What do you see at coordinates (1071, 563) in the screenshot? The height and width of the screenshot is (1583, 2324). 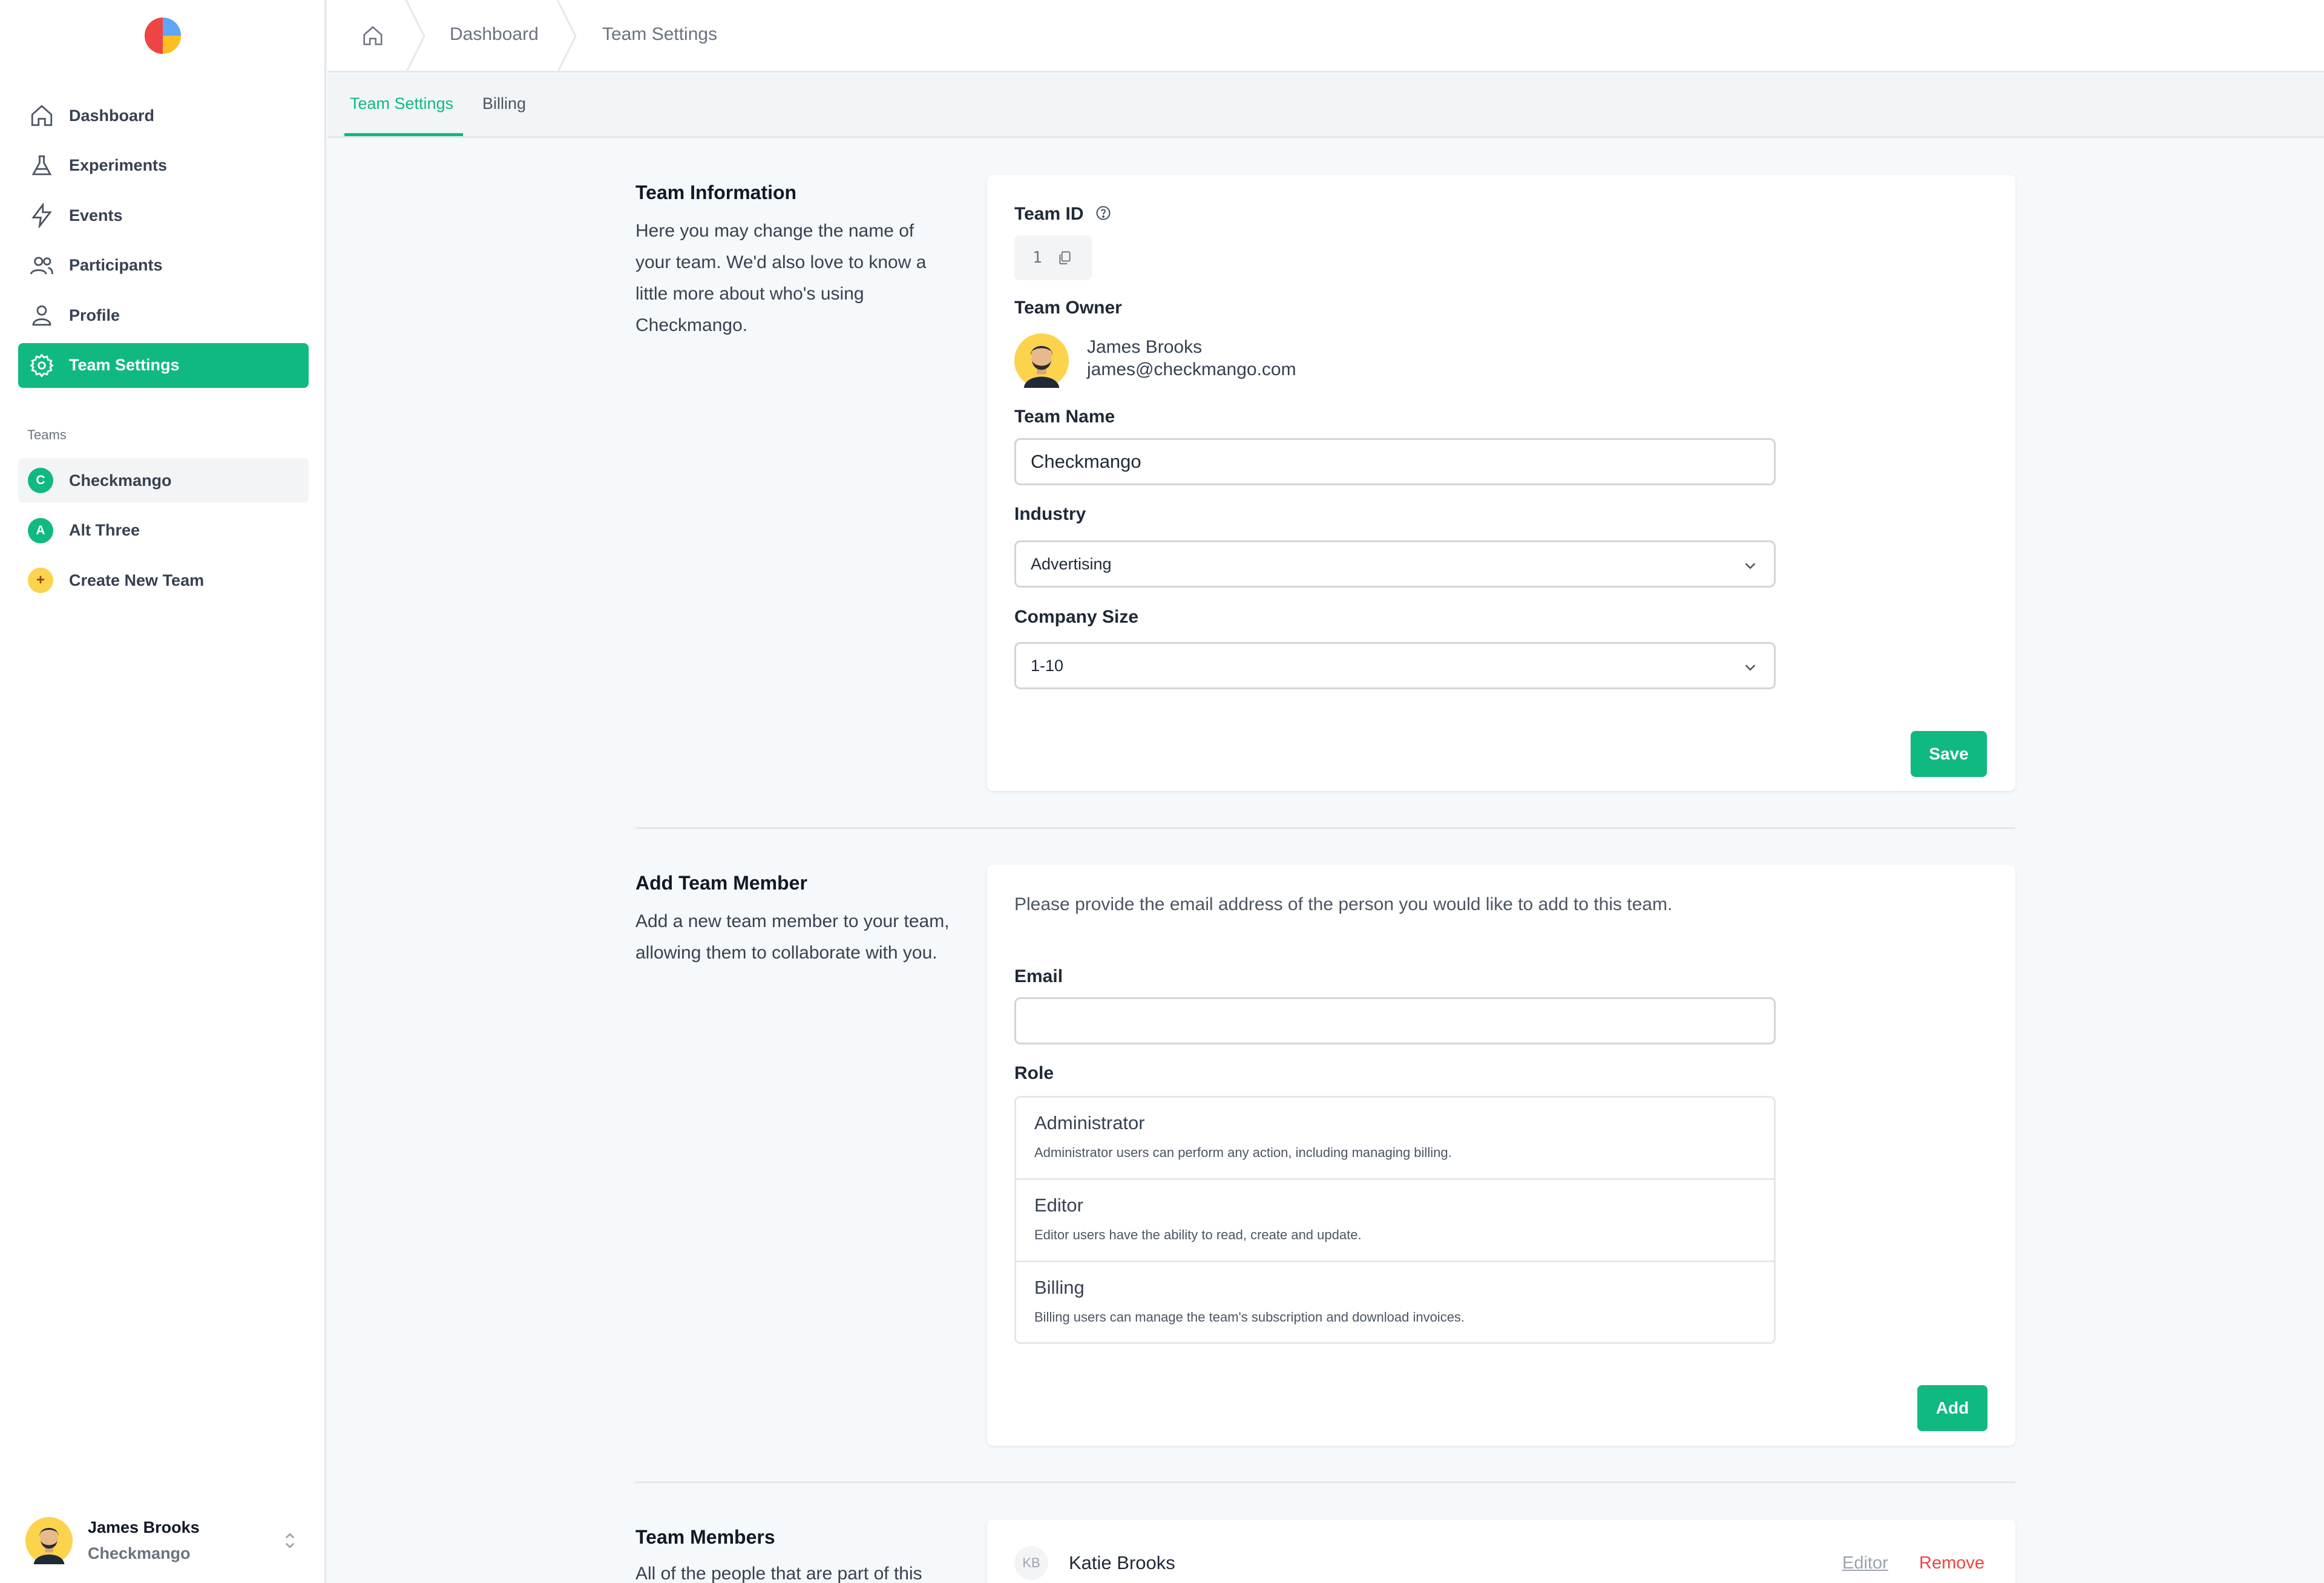 I see `industry-selected-value: Advertising` at bounding box center [1071, 563].